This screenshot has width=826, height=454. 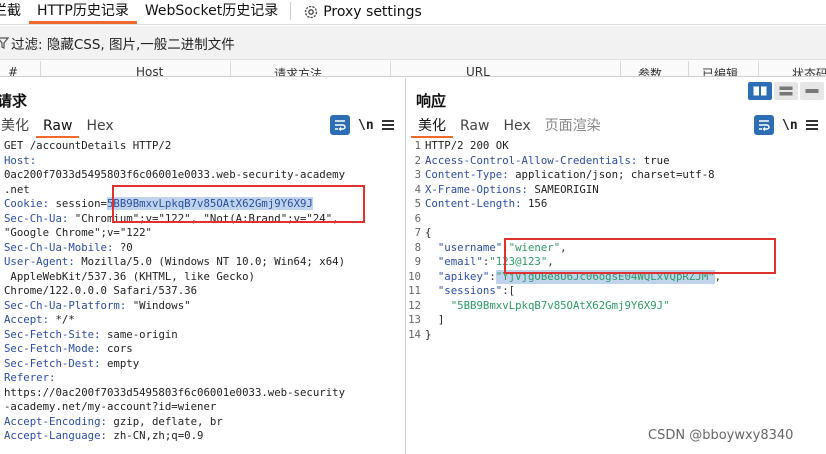 I want to click on request-line-text: "Google Chrome";v="122", so click(x=78, y=232).